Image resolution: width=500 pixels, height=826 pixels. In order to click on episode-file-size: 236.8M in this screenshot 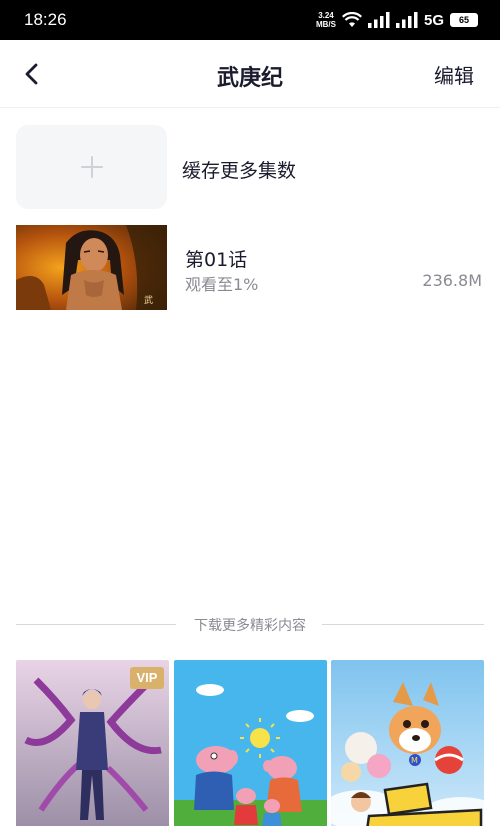, I will do `click(452, 280)`.